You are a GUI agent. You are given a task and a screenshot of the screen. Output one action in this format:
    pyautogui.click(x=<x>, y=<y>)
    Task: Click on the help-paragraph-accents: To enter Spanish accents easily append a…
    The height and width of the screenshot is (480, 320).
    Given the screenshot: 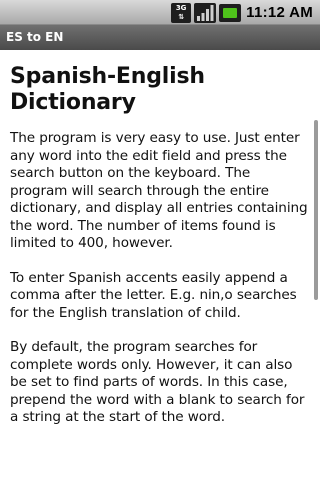 What is the action you would take?
    pyautogui.click(x=153, y=295)
    